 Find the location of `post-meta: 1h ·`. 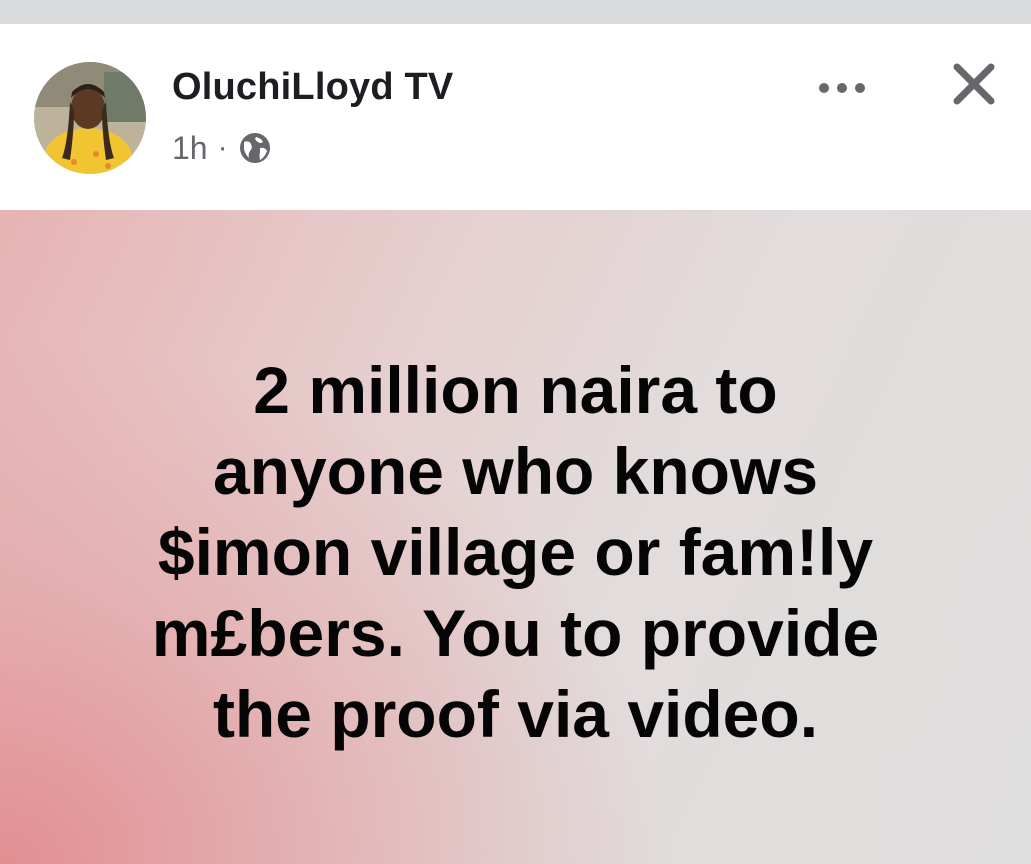

post-meta: 1h · is located at coordinates (222, 148).